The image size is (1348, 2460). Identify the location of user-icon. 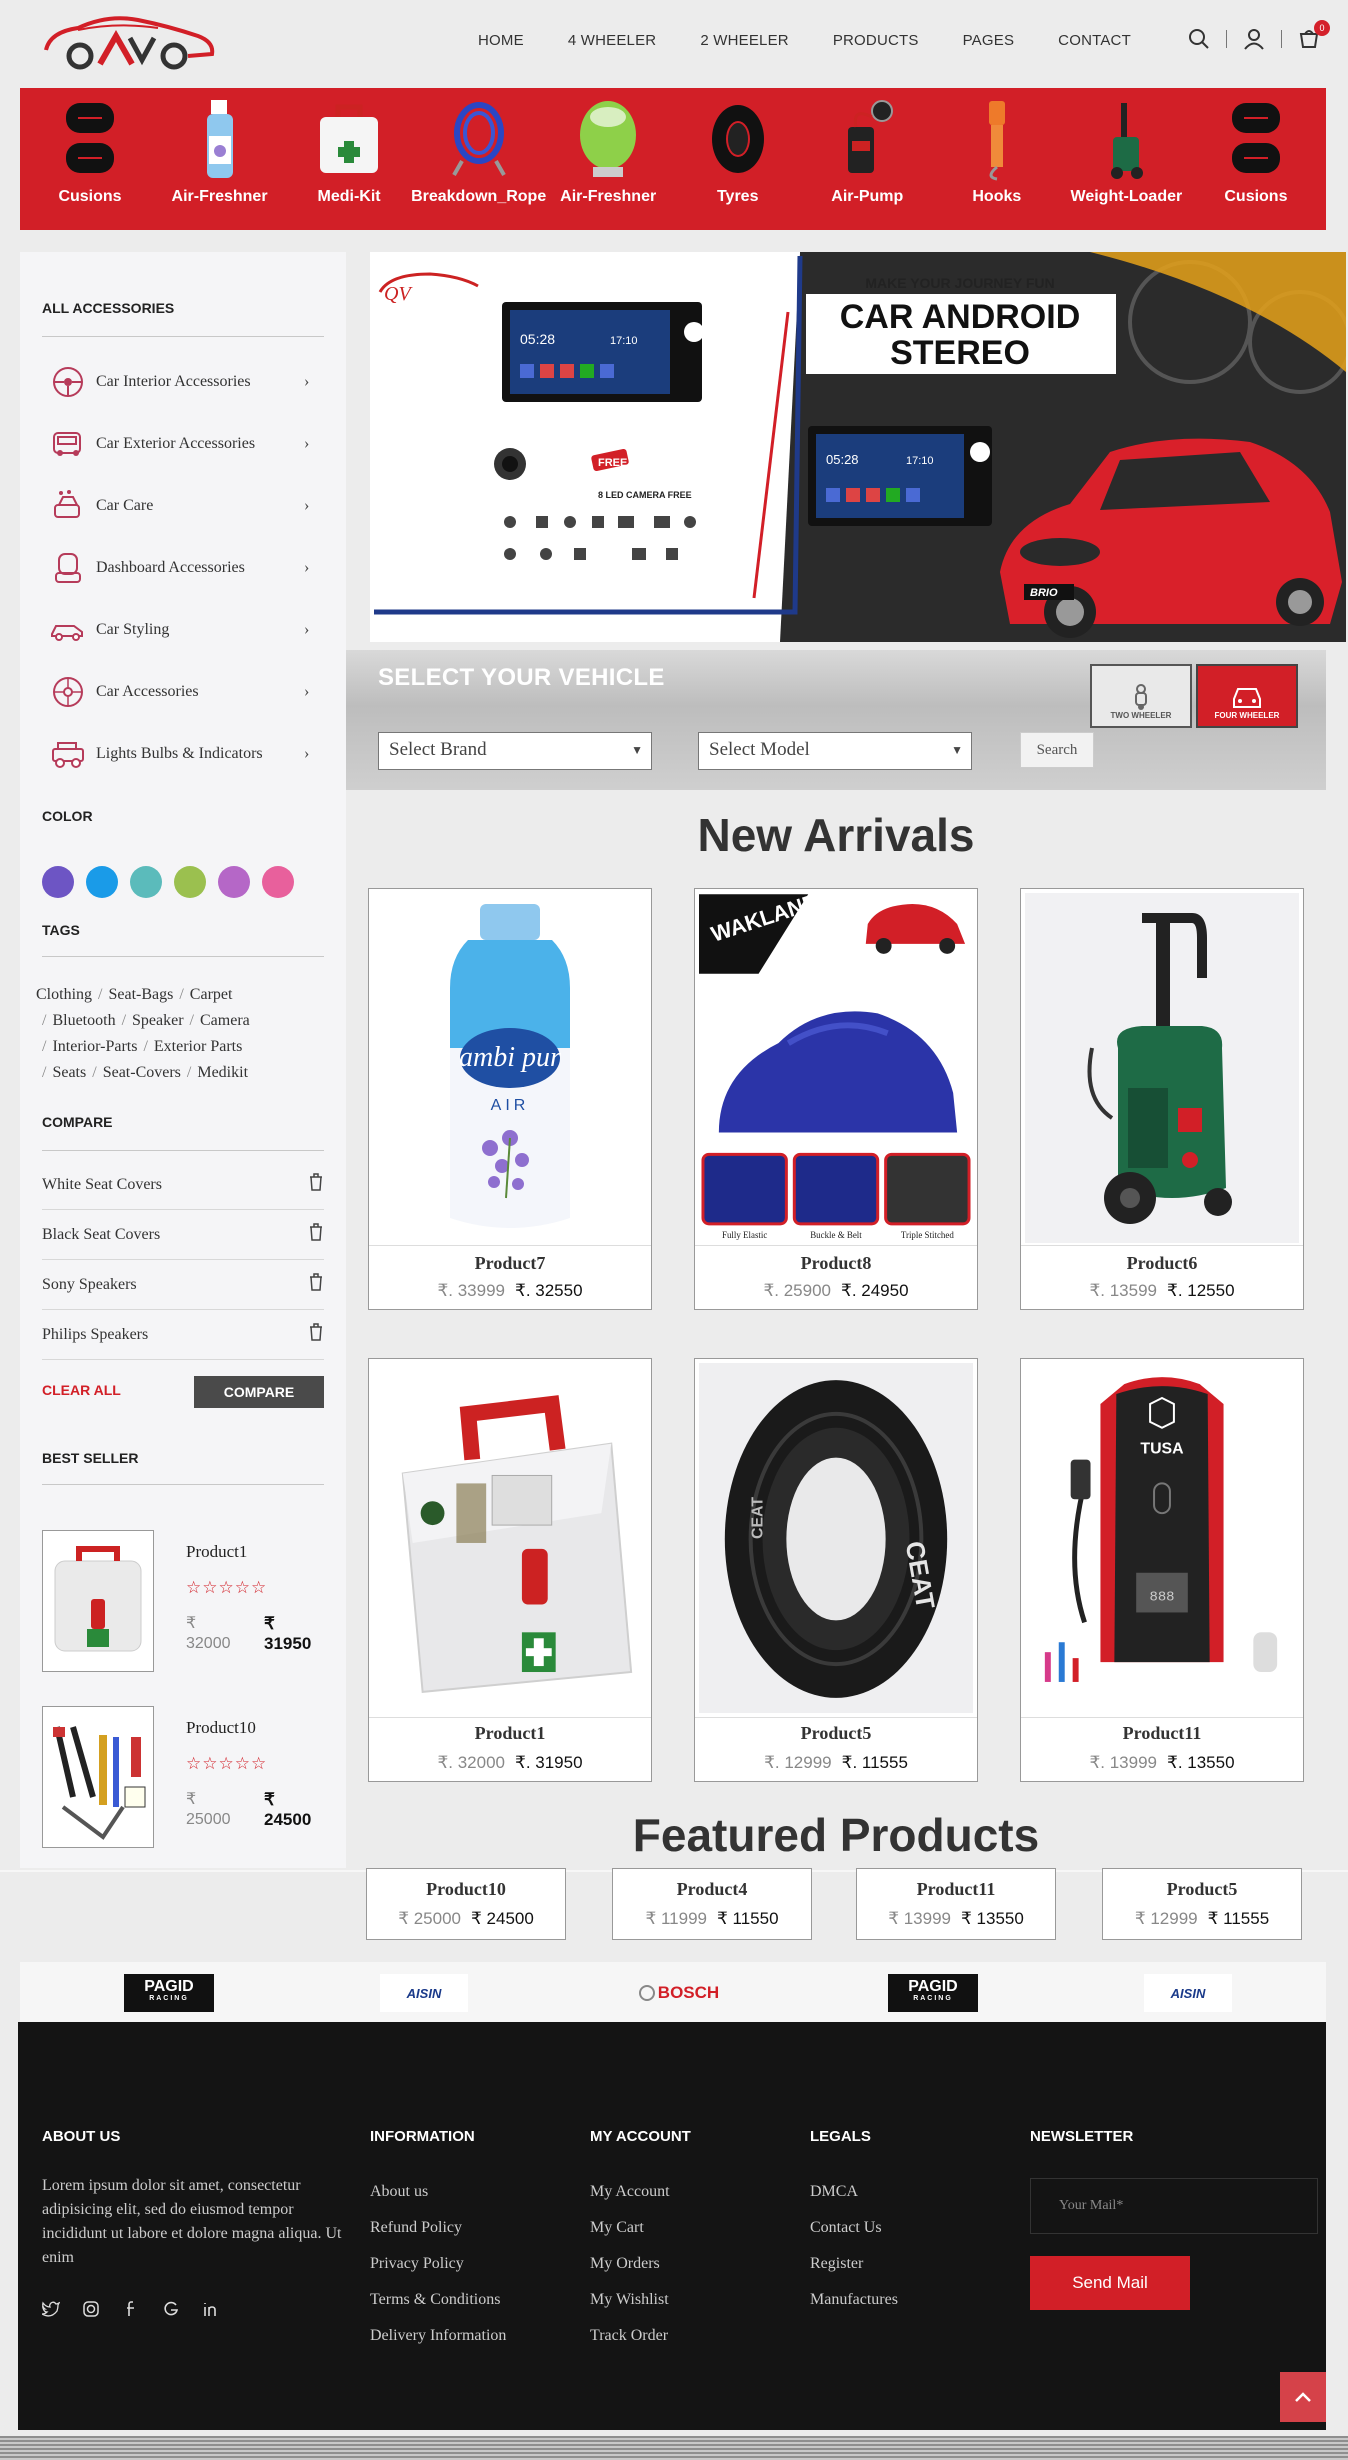
(1254, 39).